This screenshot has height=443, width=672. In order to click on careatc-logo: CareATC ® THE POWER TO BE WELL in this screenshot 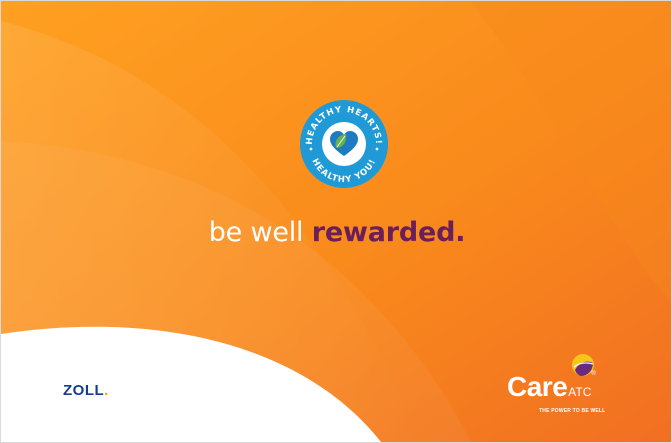, I will do `click(568, 388)`.